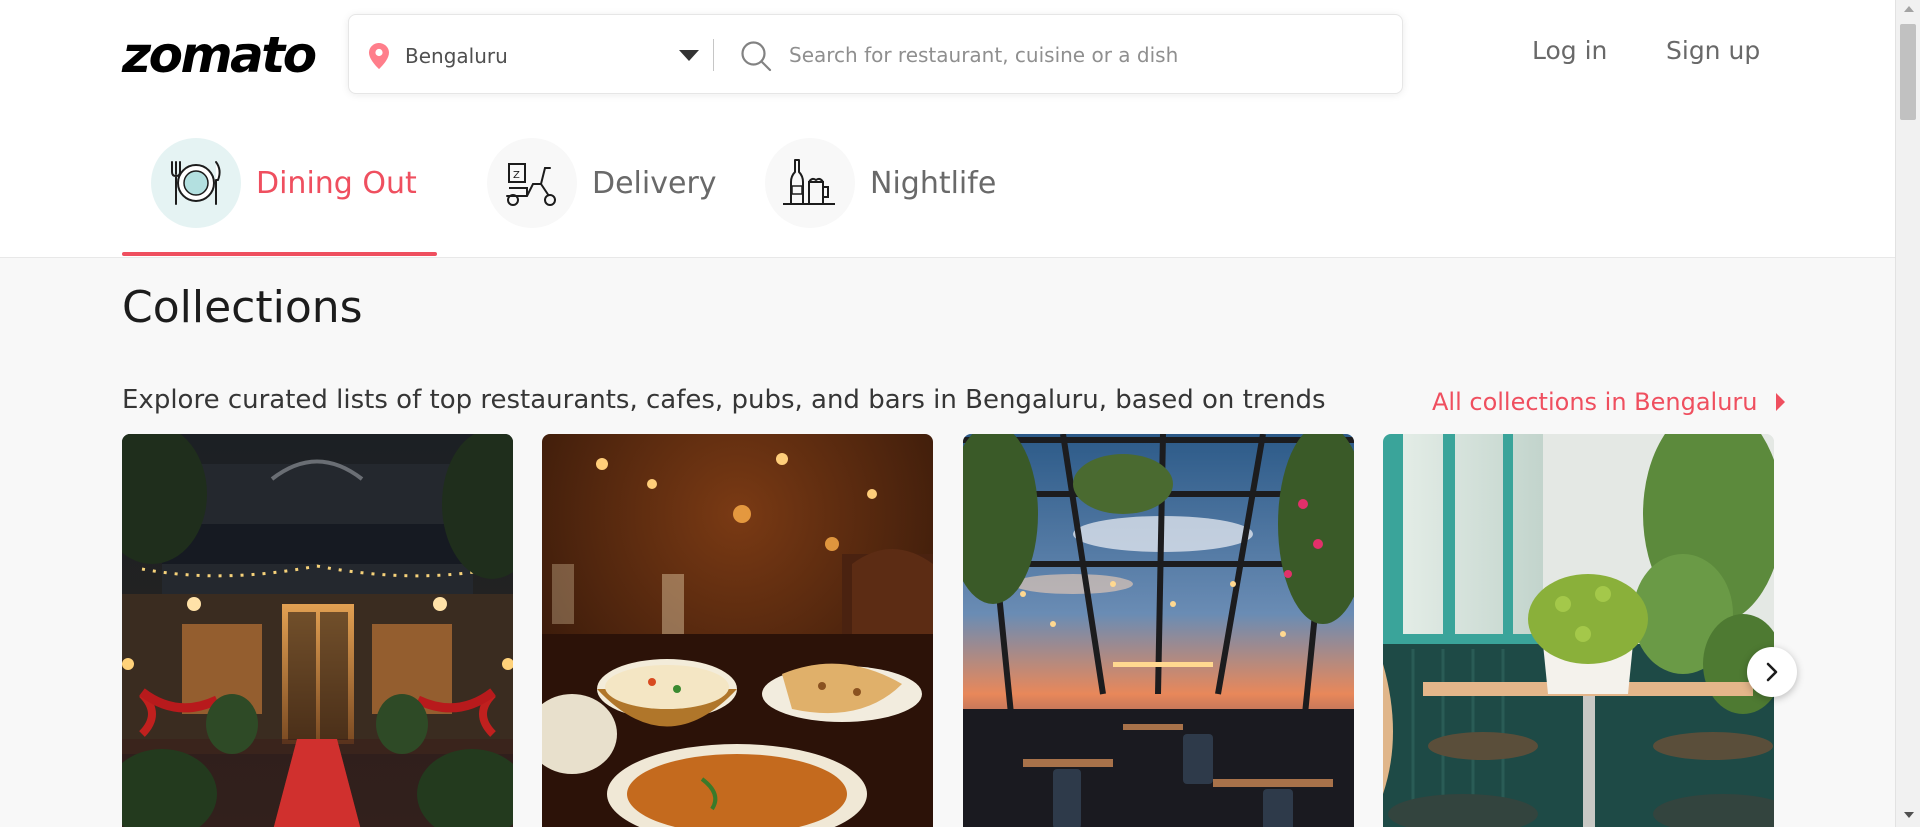 The image size is (1920, 827). I want to click on scroll-up-arrow-icon, so click(1909, 9).